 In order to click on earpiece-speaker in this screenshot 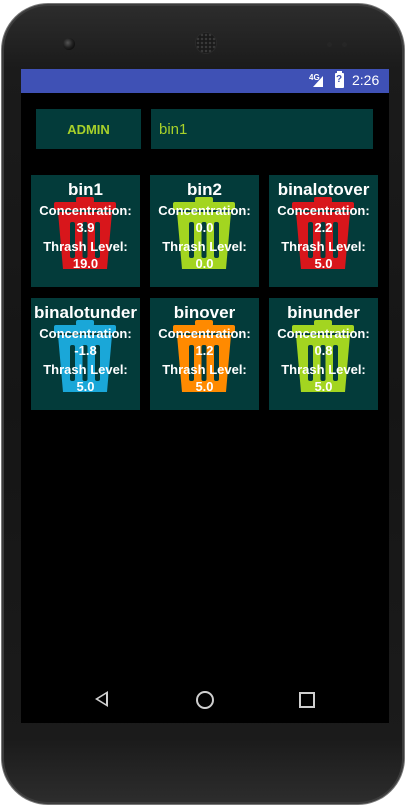, I will do `click(206, 43)`.